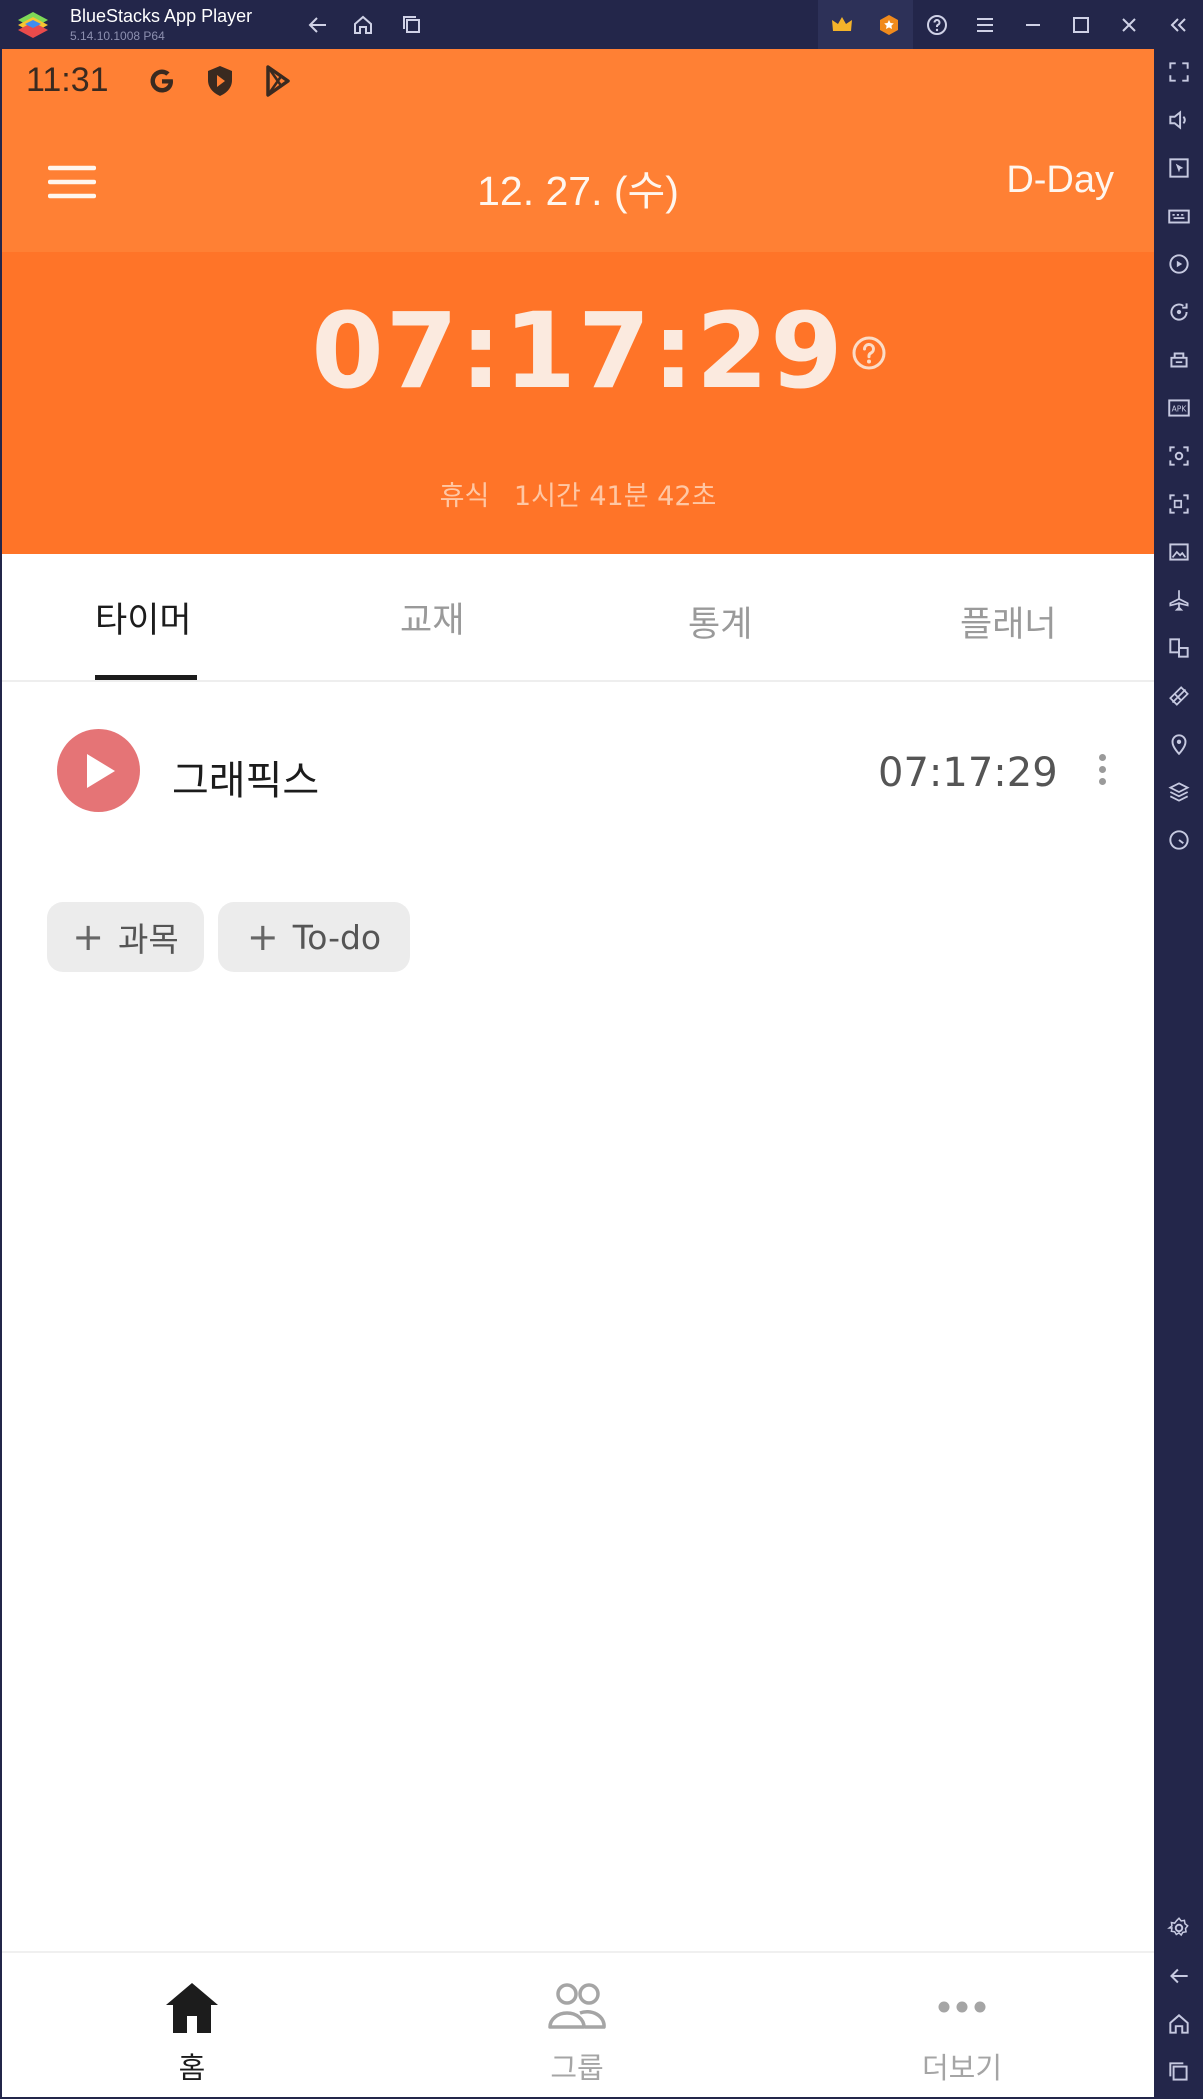 This screenshot has height=2099, width=1203. I want to click on fullscreen-icon, so click(1179, 72).